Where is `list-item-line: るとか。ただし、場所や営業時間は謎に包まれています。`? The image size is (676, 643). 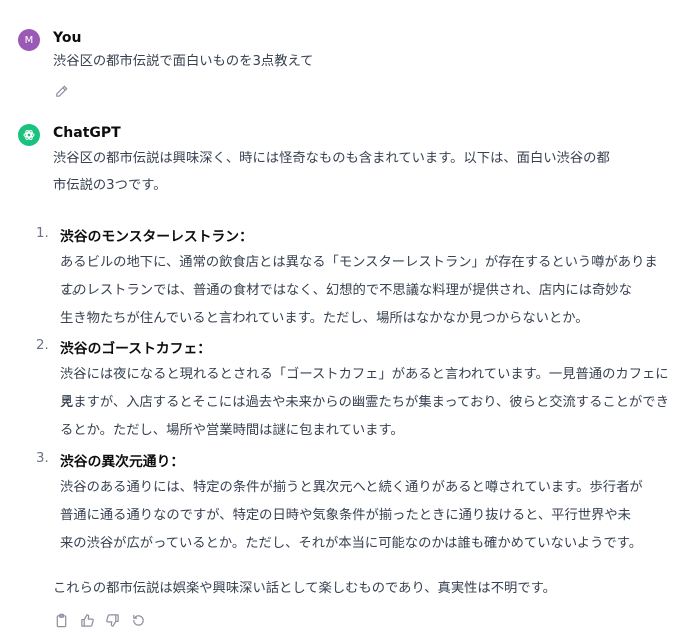
list-item-line: るとか。ただし、場所や営業時間は謎に包まれています。 is located at coordinates (232, 430).